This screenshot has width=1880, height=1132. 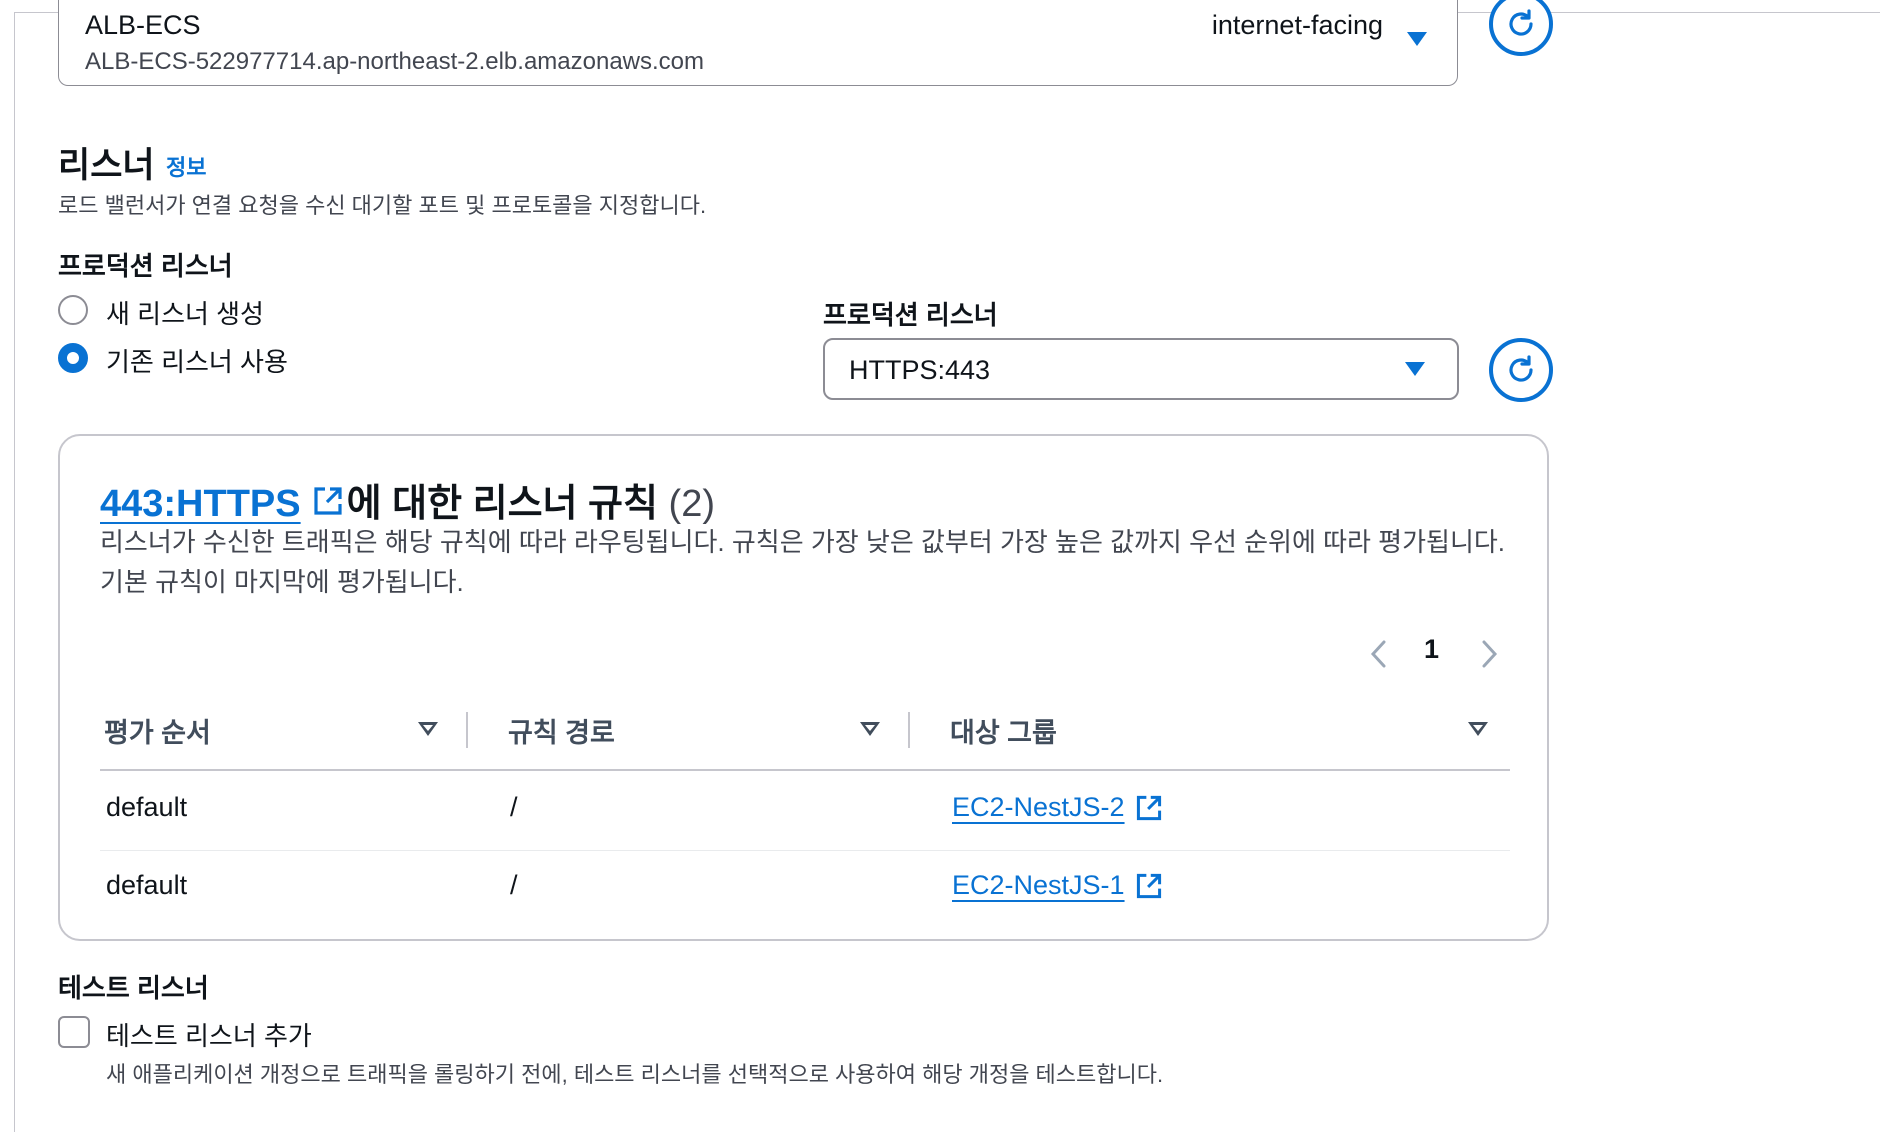 I want to click on column-header-rule-path: 규칙 경로, so click(x=561, y=730).